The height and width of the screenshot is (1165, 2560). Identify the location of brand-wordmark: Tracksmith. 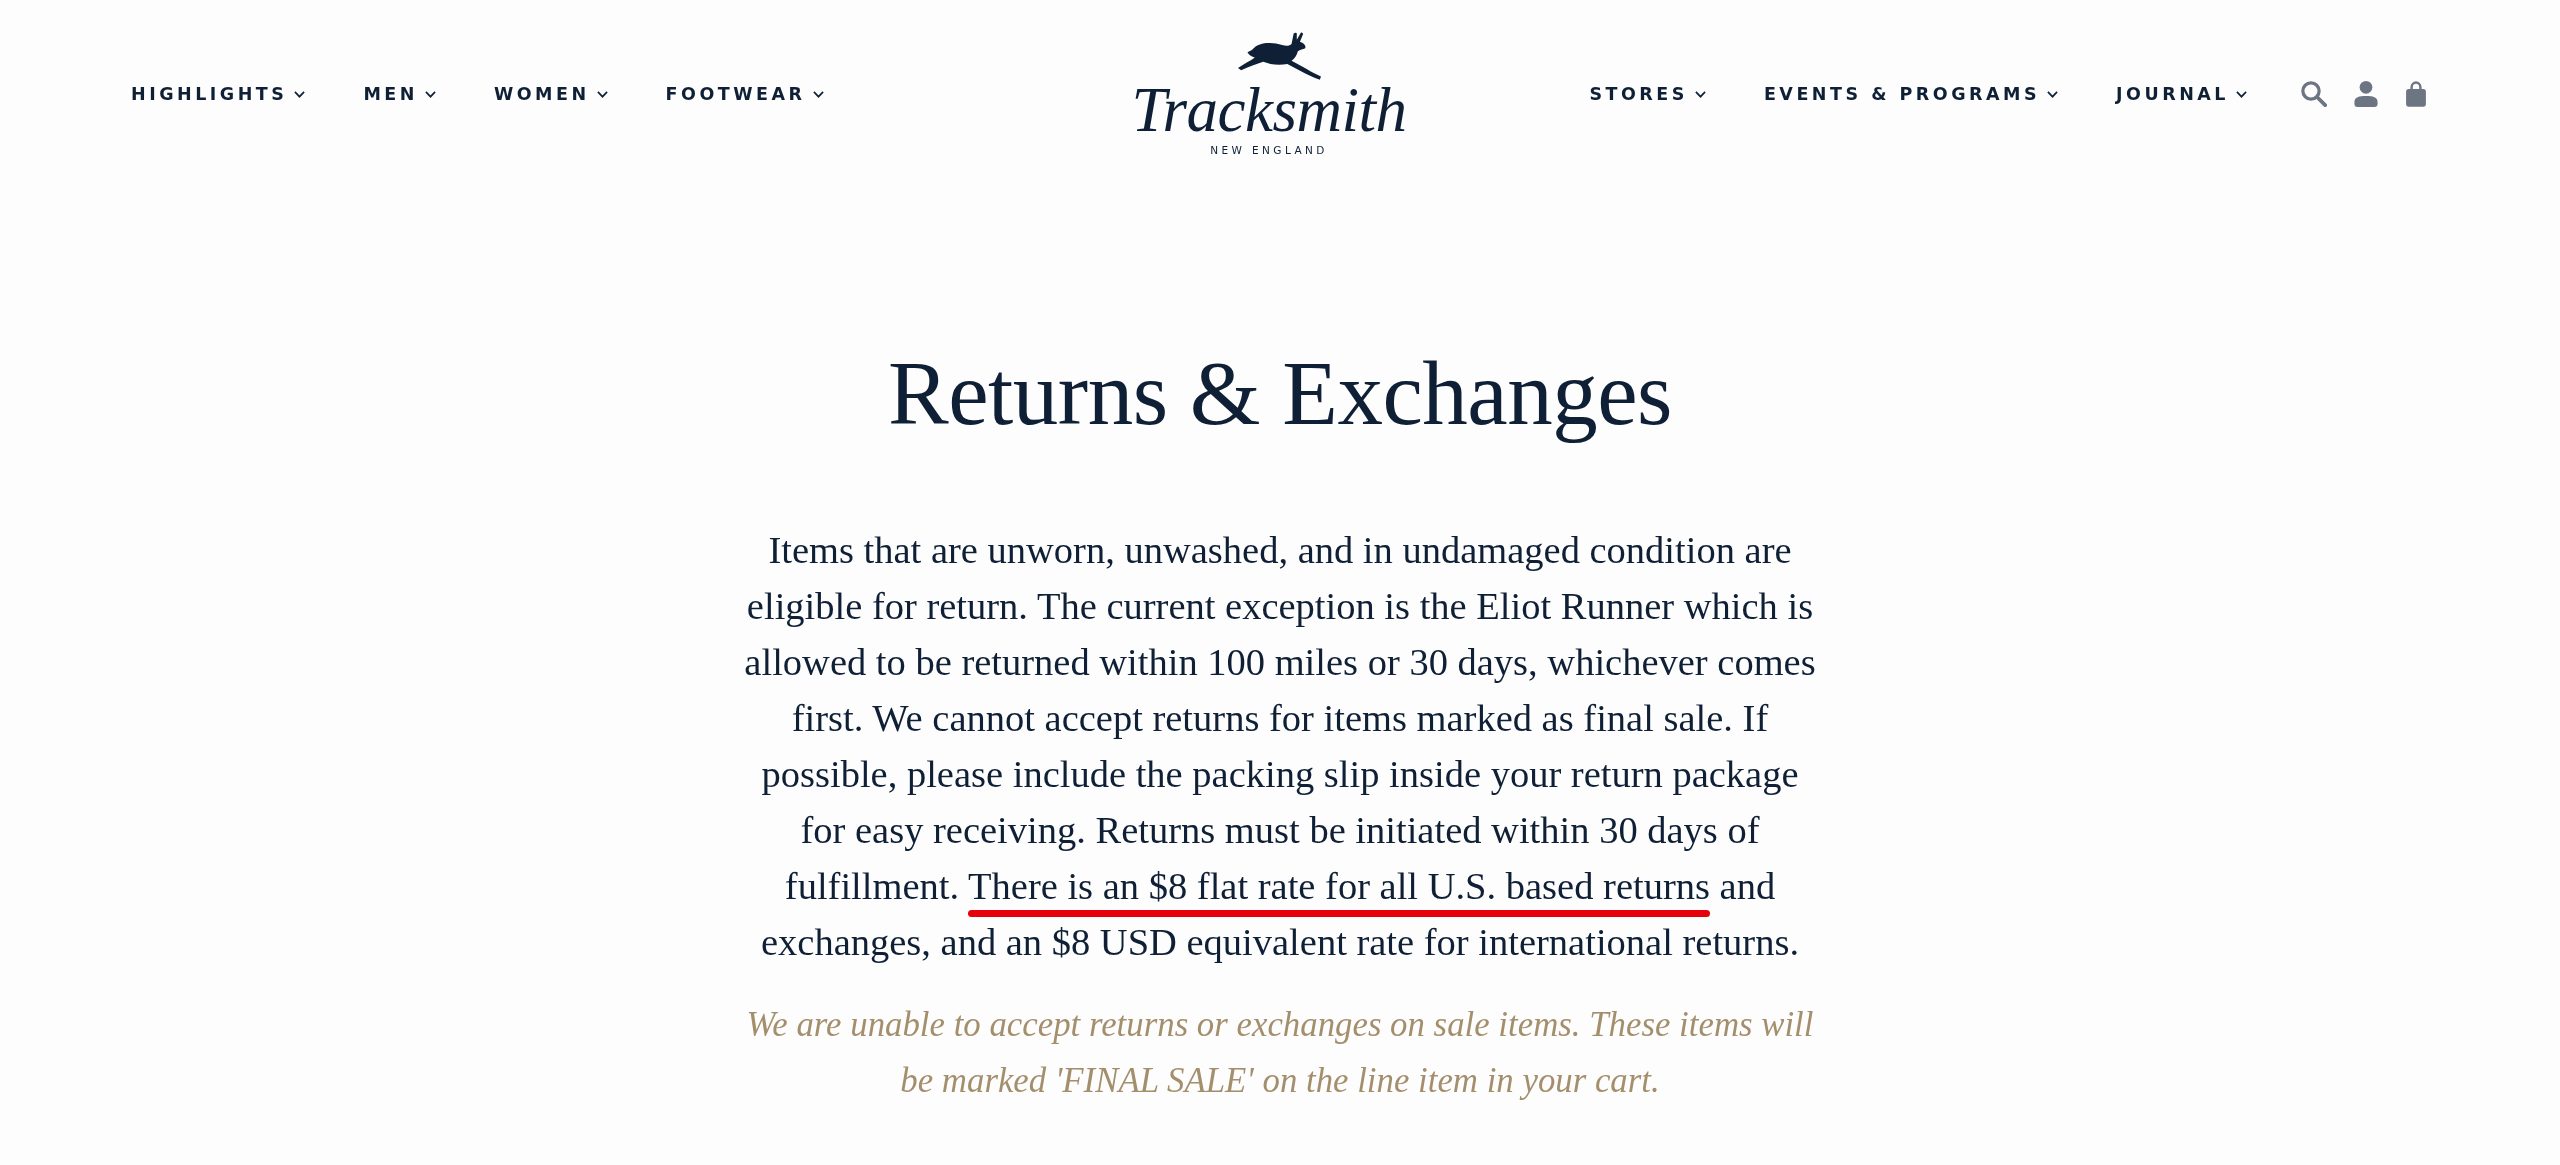
(1269, 109).